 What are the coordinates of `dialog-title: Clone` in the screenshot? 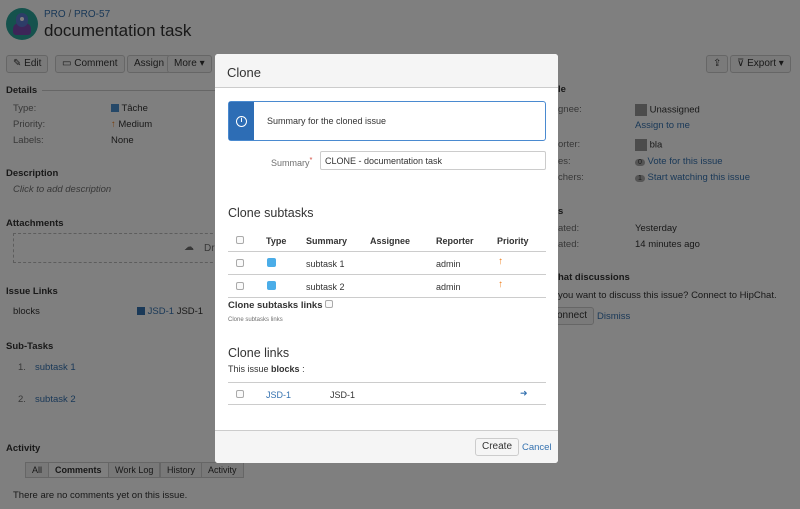 It's located at (386, 71).